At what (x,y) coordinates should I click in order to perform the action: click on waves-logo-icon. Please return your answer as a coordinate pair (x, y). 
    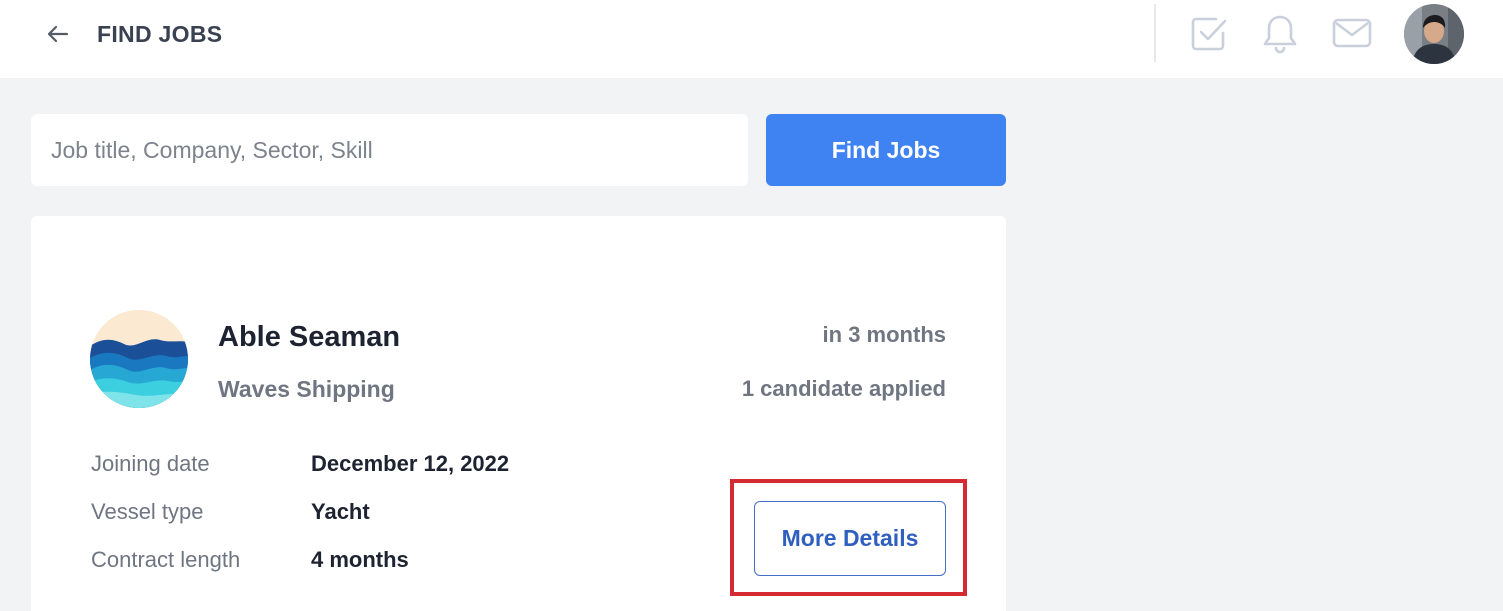
    Looking at the image, I should click on (139, 359).